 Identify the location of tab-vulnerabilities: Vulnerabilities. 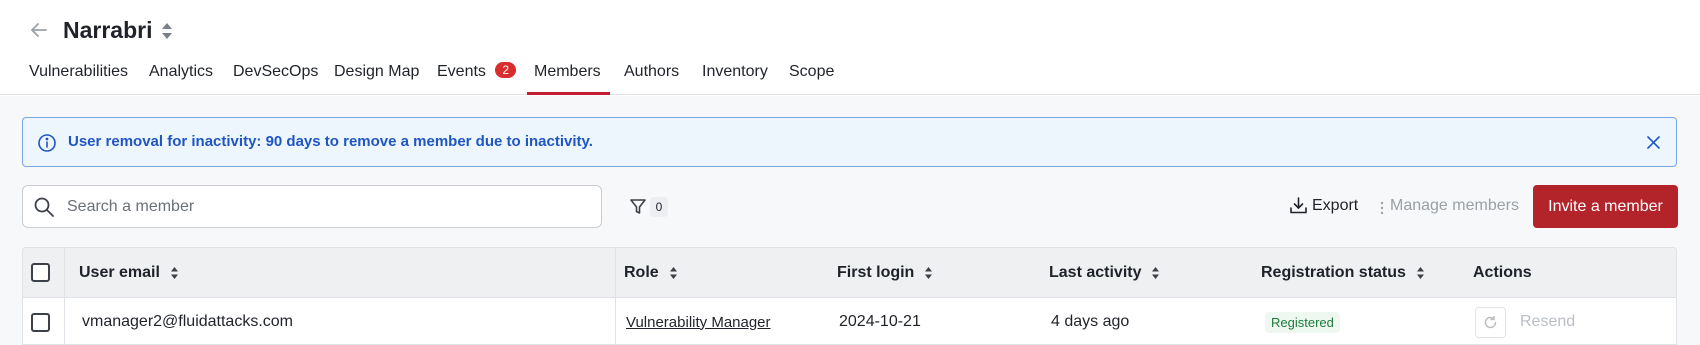
(78, 77).